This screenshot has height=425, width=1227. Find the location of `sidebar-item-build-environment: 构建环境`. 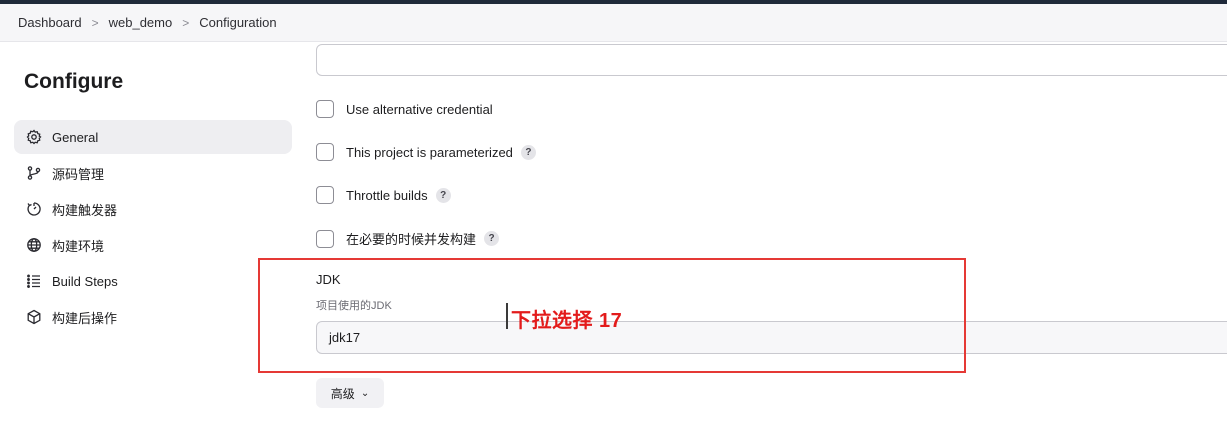

sidebar-item-build-environment: 构建环境 is located at coordinates (153, 245).